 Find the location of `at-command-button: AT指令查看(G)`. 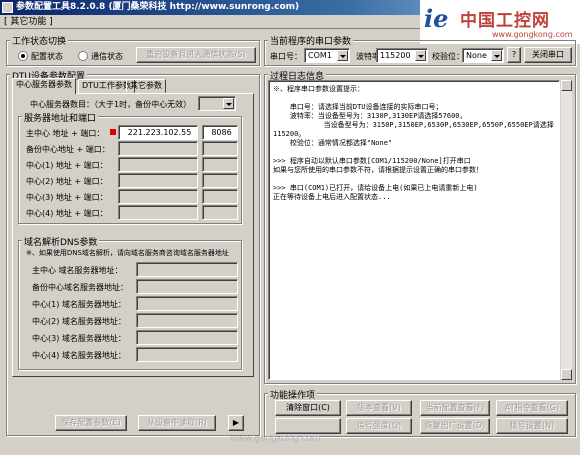

at-command-button: AT指令查看(G) is located at coordinates (532, 408).